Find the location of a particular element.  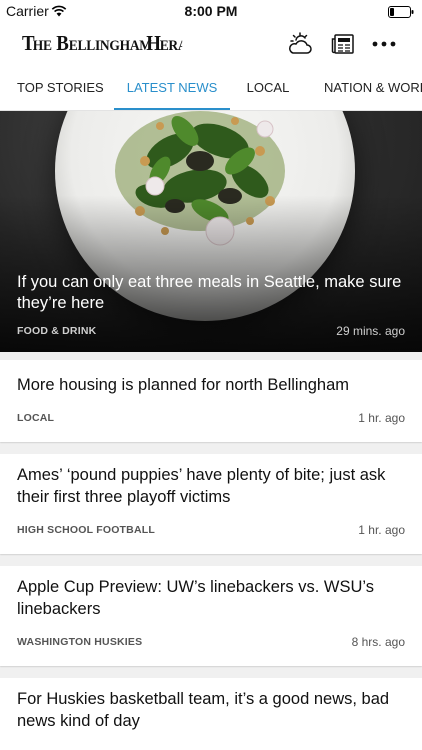

battery-icon is located at coordinates (401, 14).